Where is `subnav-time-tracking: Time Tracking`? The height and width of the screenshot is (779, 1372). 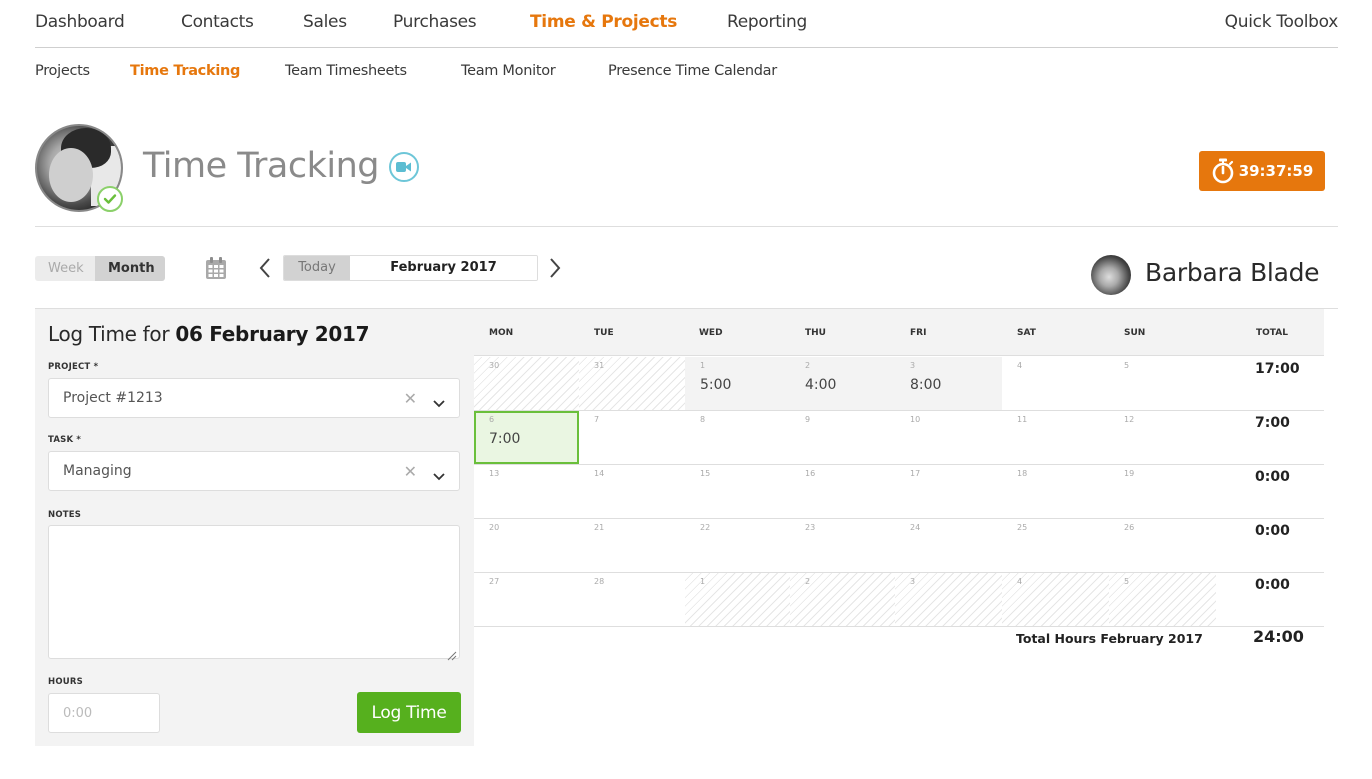 subnav-time-tracking: Time Tracking is located at coordinates (185, 71).